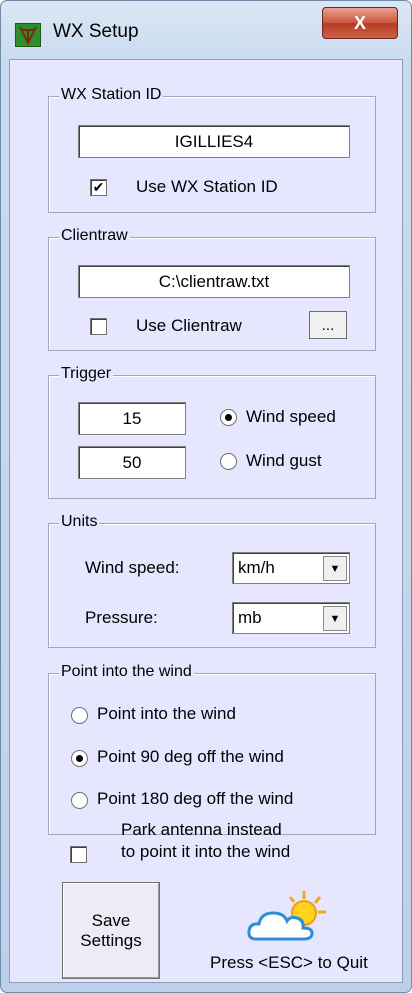 This screenshot has width=412, height=993. What do you see at coordinates (291, 568) in the screenshot?
I see `wind-speed-unit-select: km/h ▼` at bounding box center [291, 568].